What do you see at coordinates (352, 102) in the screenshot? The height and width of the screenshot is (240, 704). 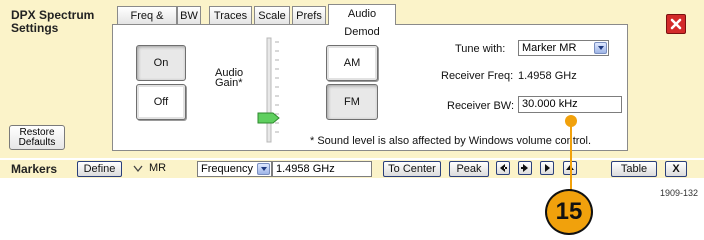 I see `fm-button: FM` at bounding box center [352, 102].